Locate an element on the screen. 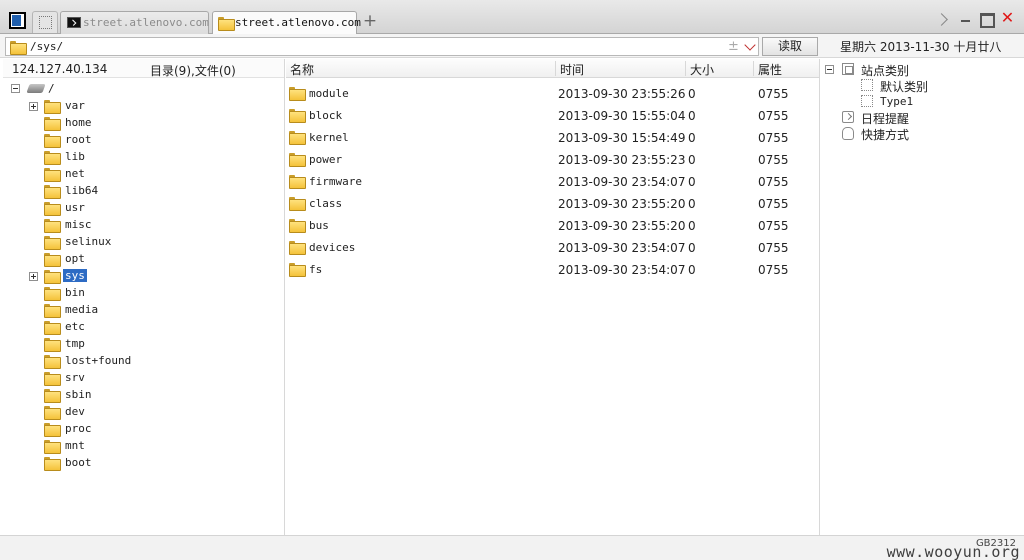 This screenshot has width=1024, height=560. path-input: /sys/ ± is located at coordinates (382, 46).